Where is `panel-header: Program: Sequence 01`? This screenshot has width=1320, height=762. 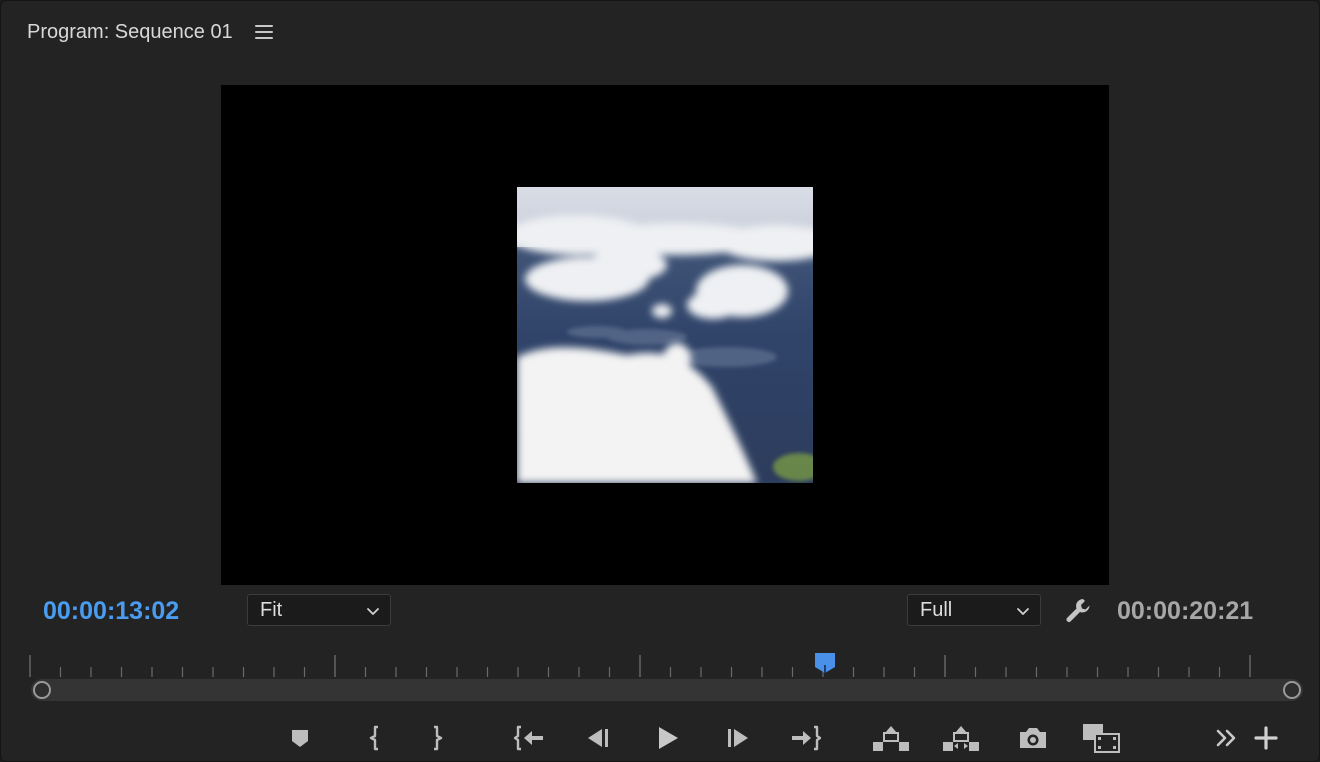 panel-header: Program: Sequence 01 is located at coordinates (150, 32).